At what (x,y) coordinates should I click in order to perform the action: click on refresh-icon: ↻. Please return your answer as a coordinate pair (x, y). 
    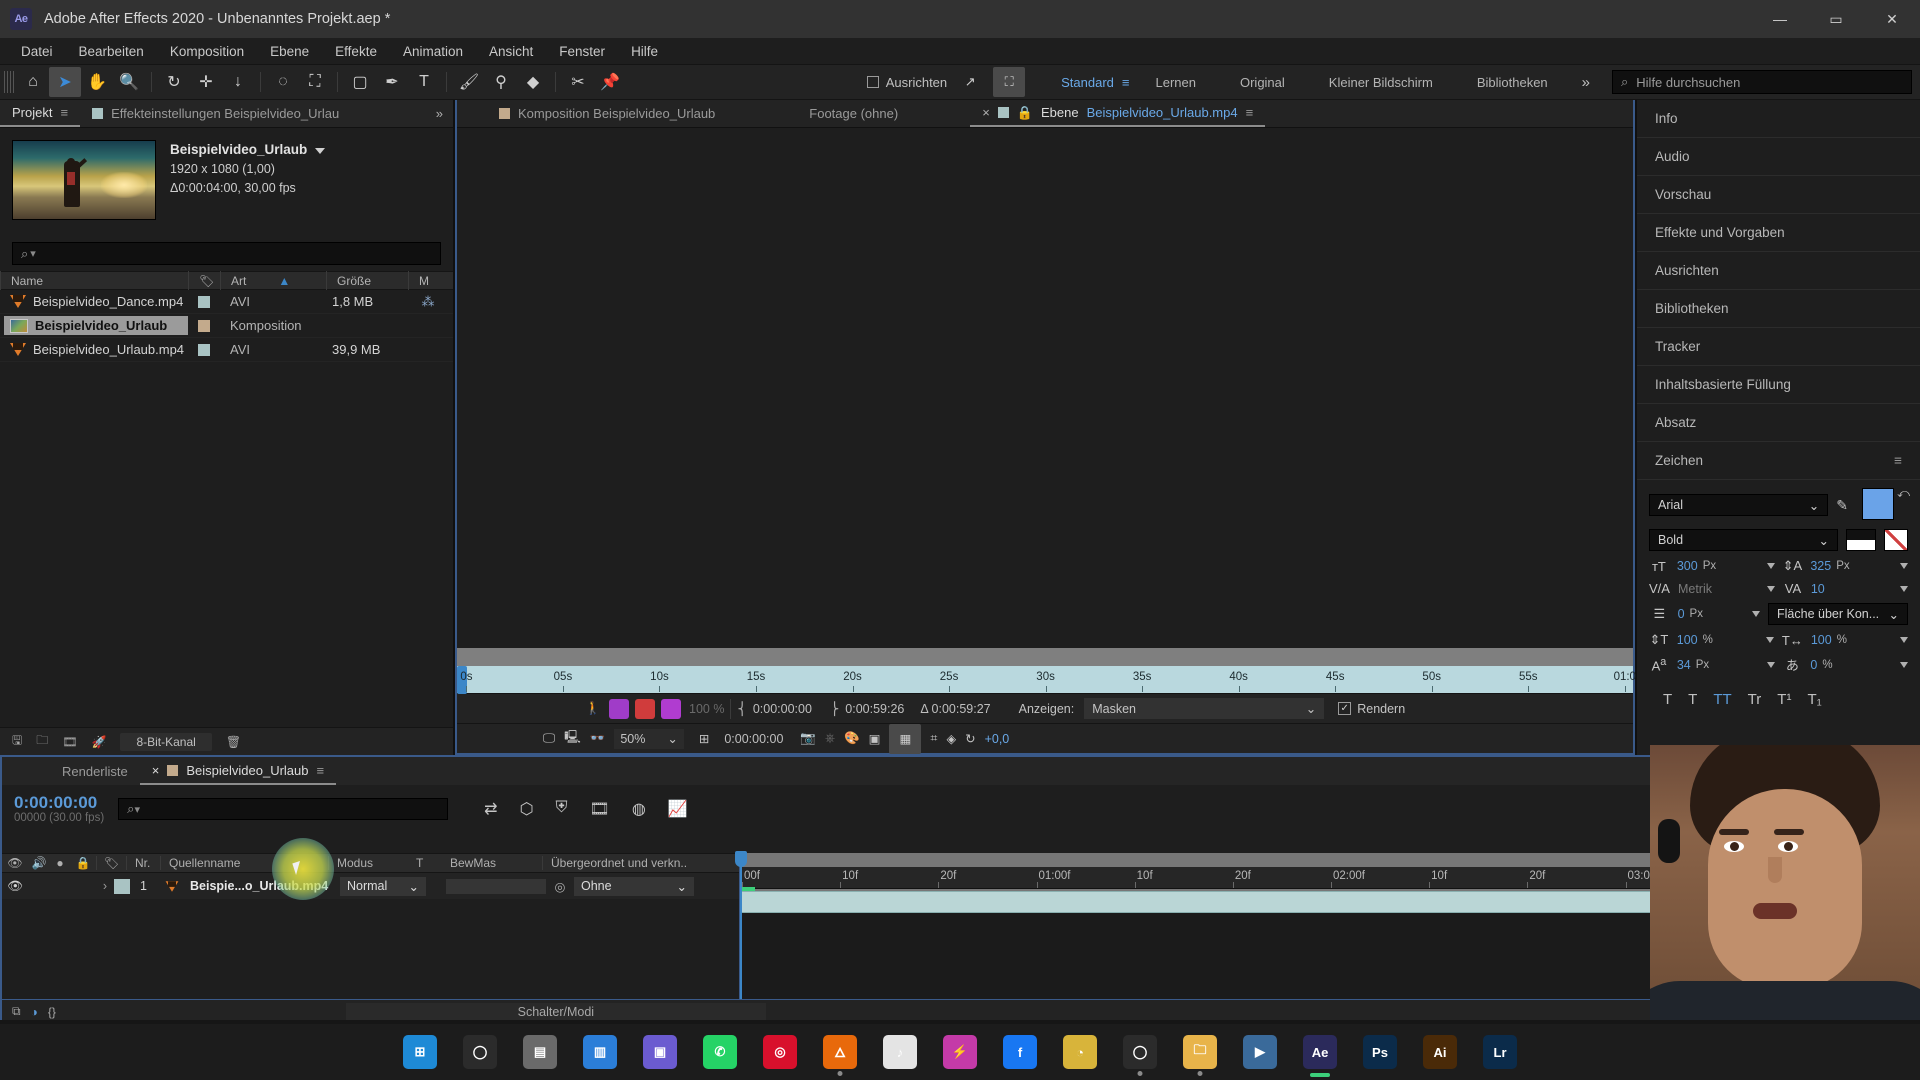
    Looking at the image, I should click on (970, 738).